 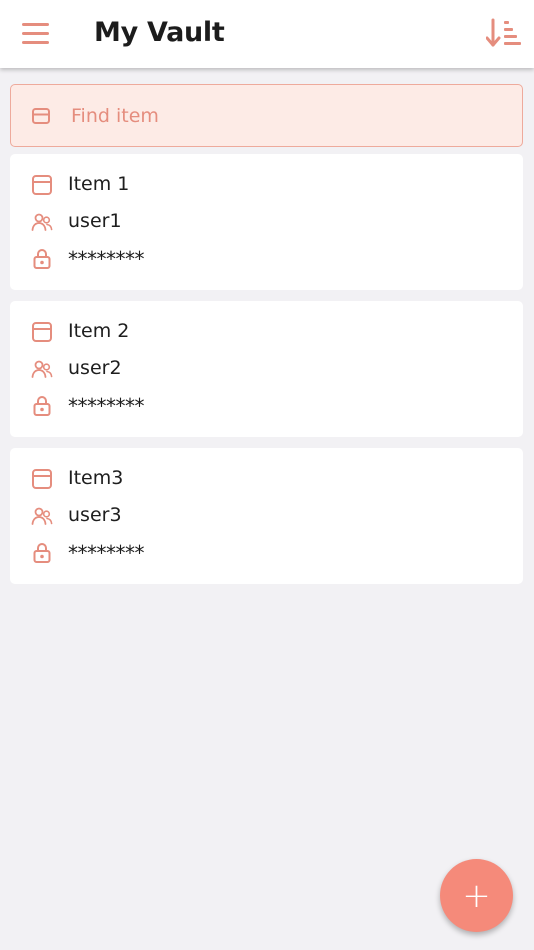 I want to click on vault-item-card: Item3 user3 ********, so click(x=266, y=516).